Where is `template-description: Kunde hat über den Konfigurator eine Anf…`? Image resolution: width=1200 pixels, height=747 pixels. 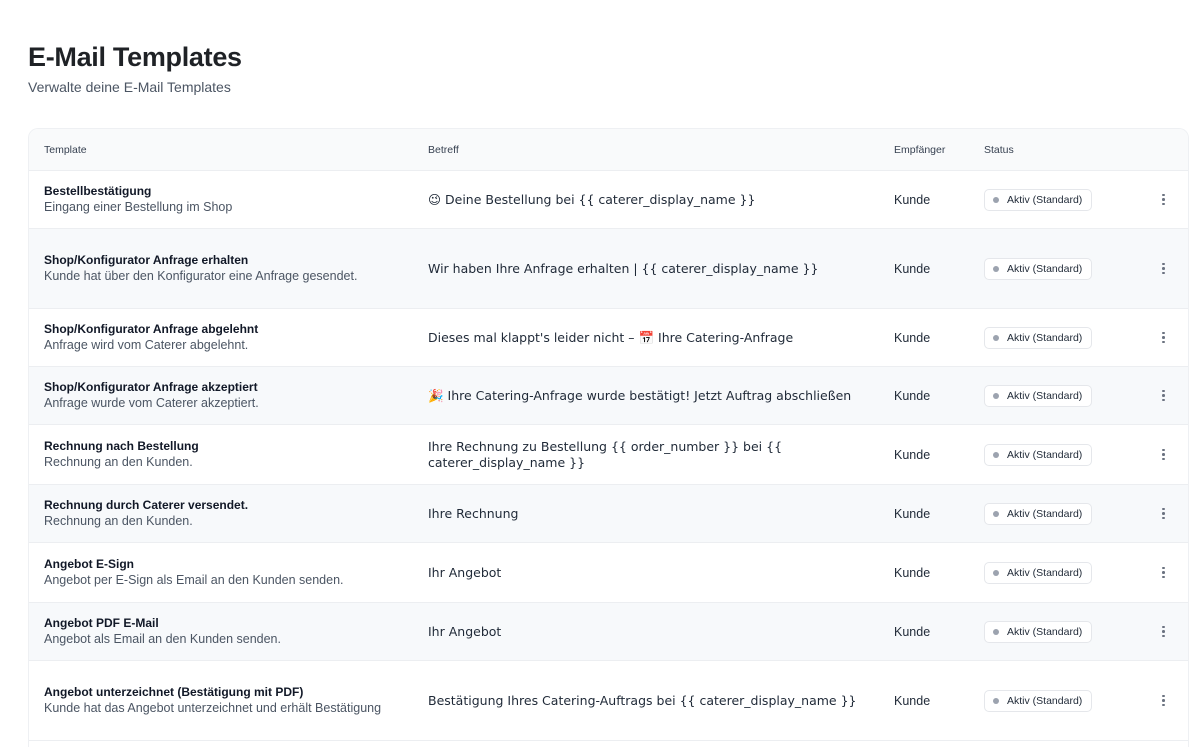
template-description: Kunde hat über den Konfigurator eine Anf… is located at coordinates (201, 275).